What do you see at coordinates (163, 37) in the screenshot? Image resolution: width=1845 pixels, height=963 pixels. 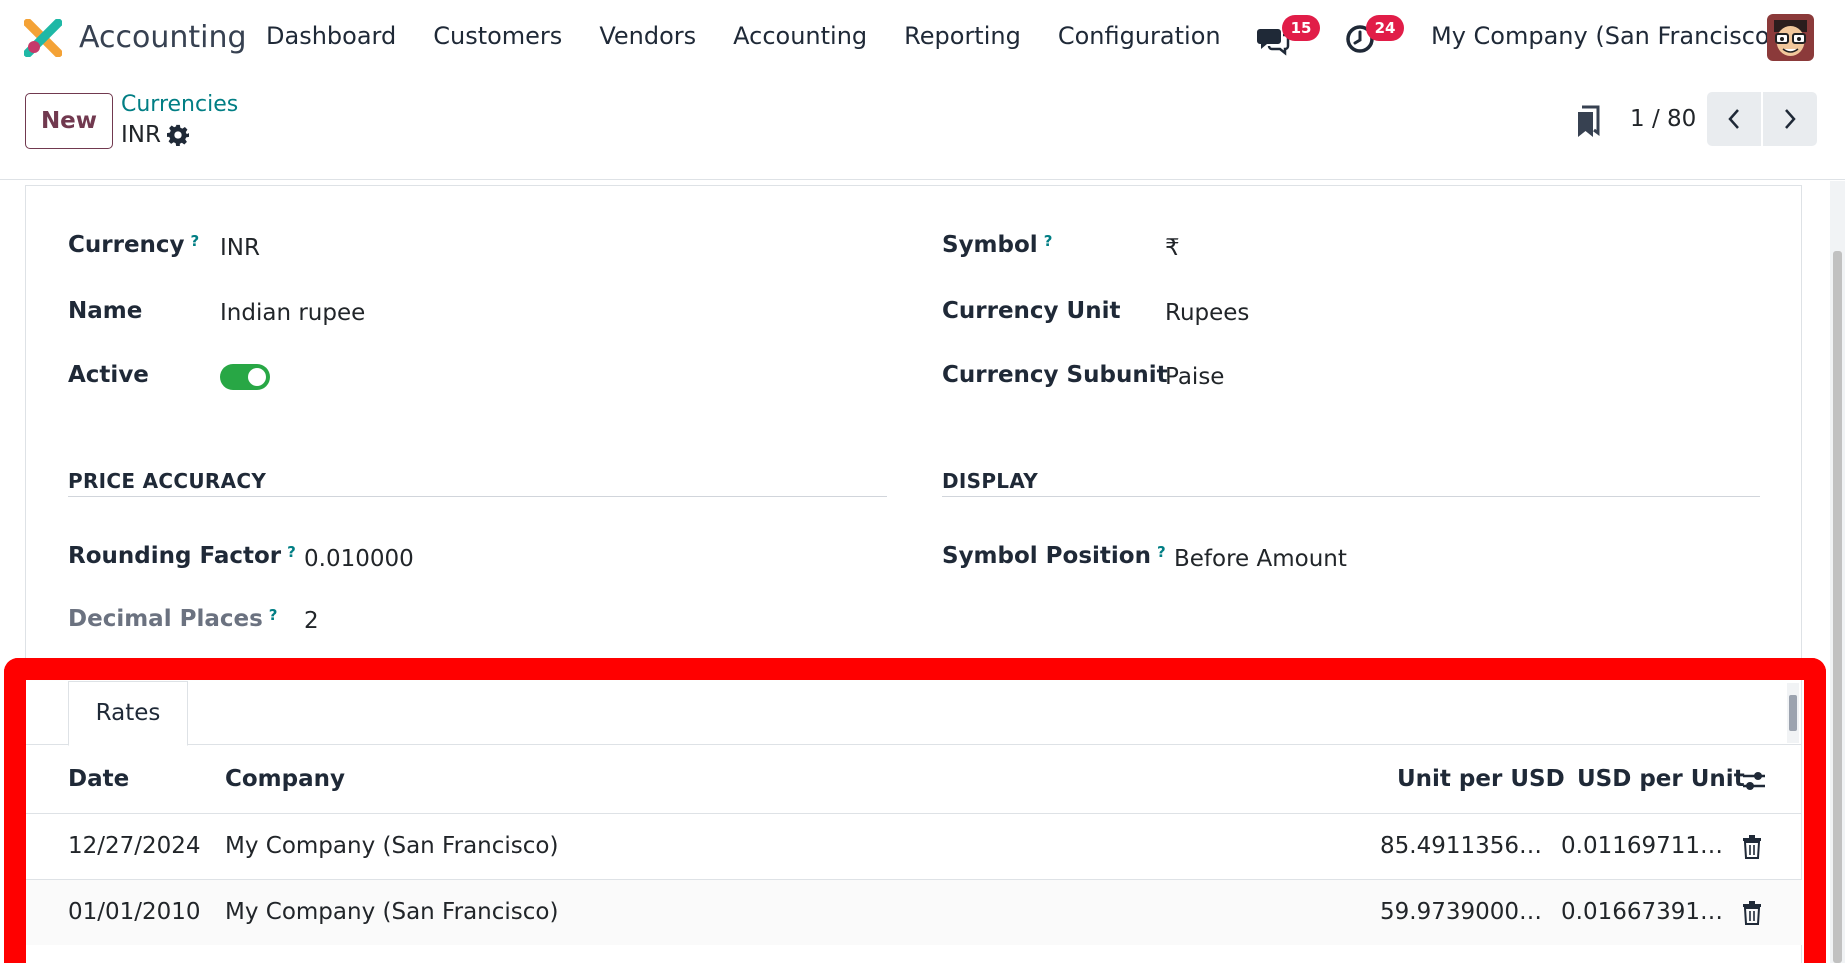 I see `app-title: Accounting` at bounding box center [163, 37].